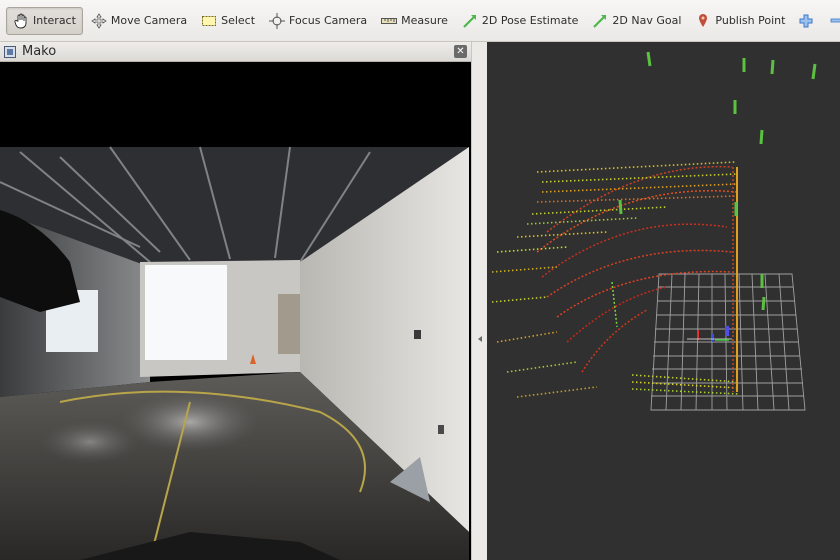 This screenshot has height=560, width=840. What do you see at coordinates (424, 20) in the screenshot?
I see `tool-label: Measure` at bounding box center [424, 20].